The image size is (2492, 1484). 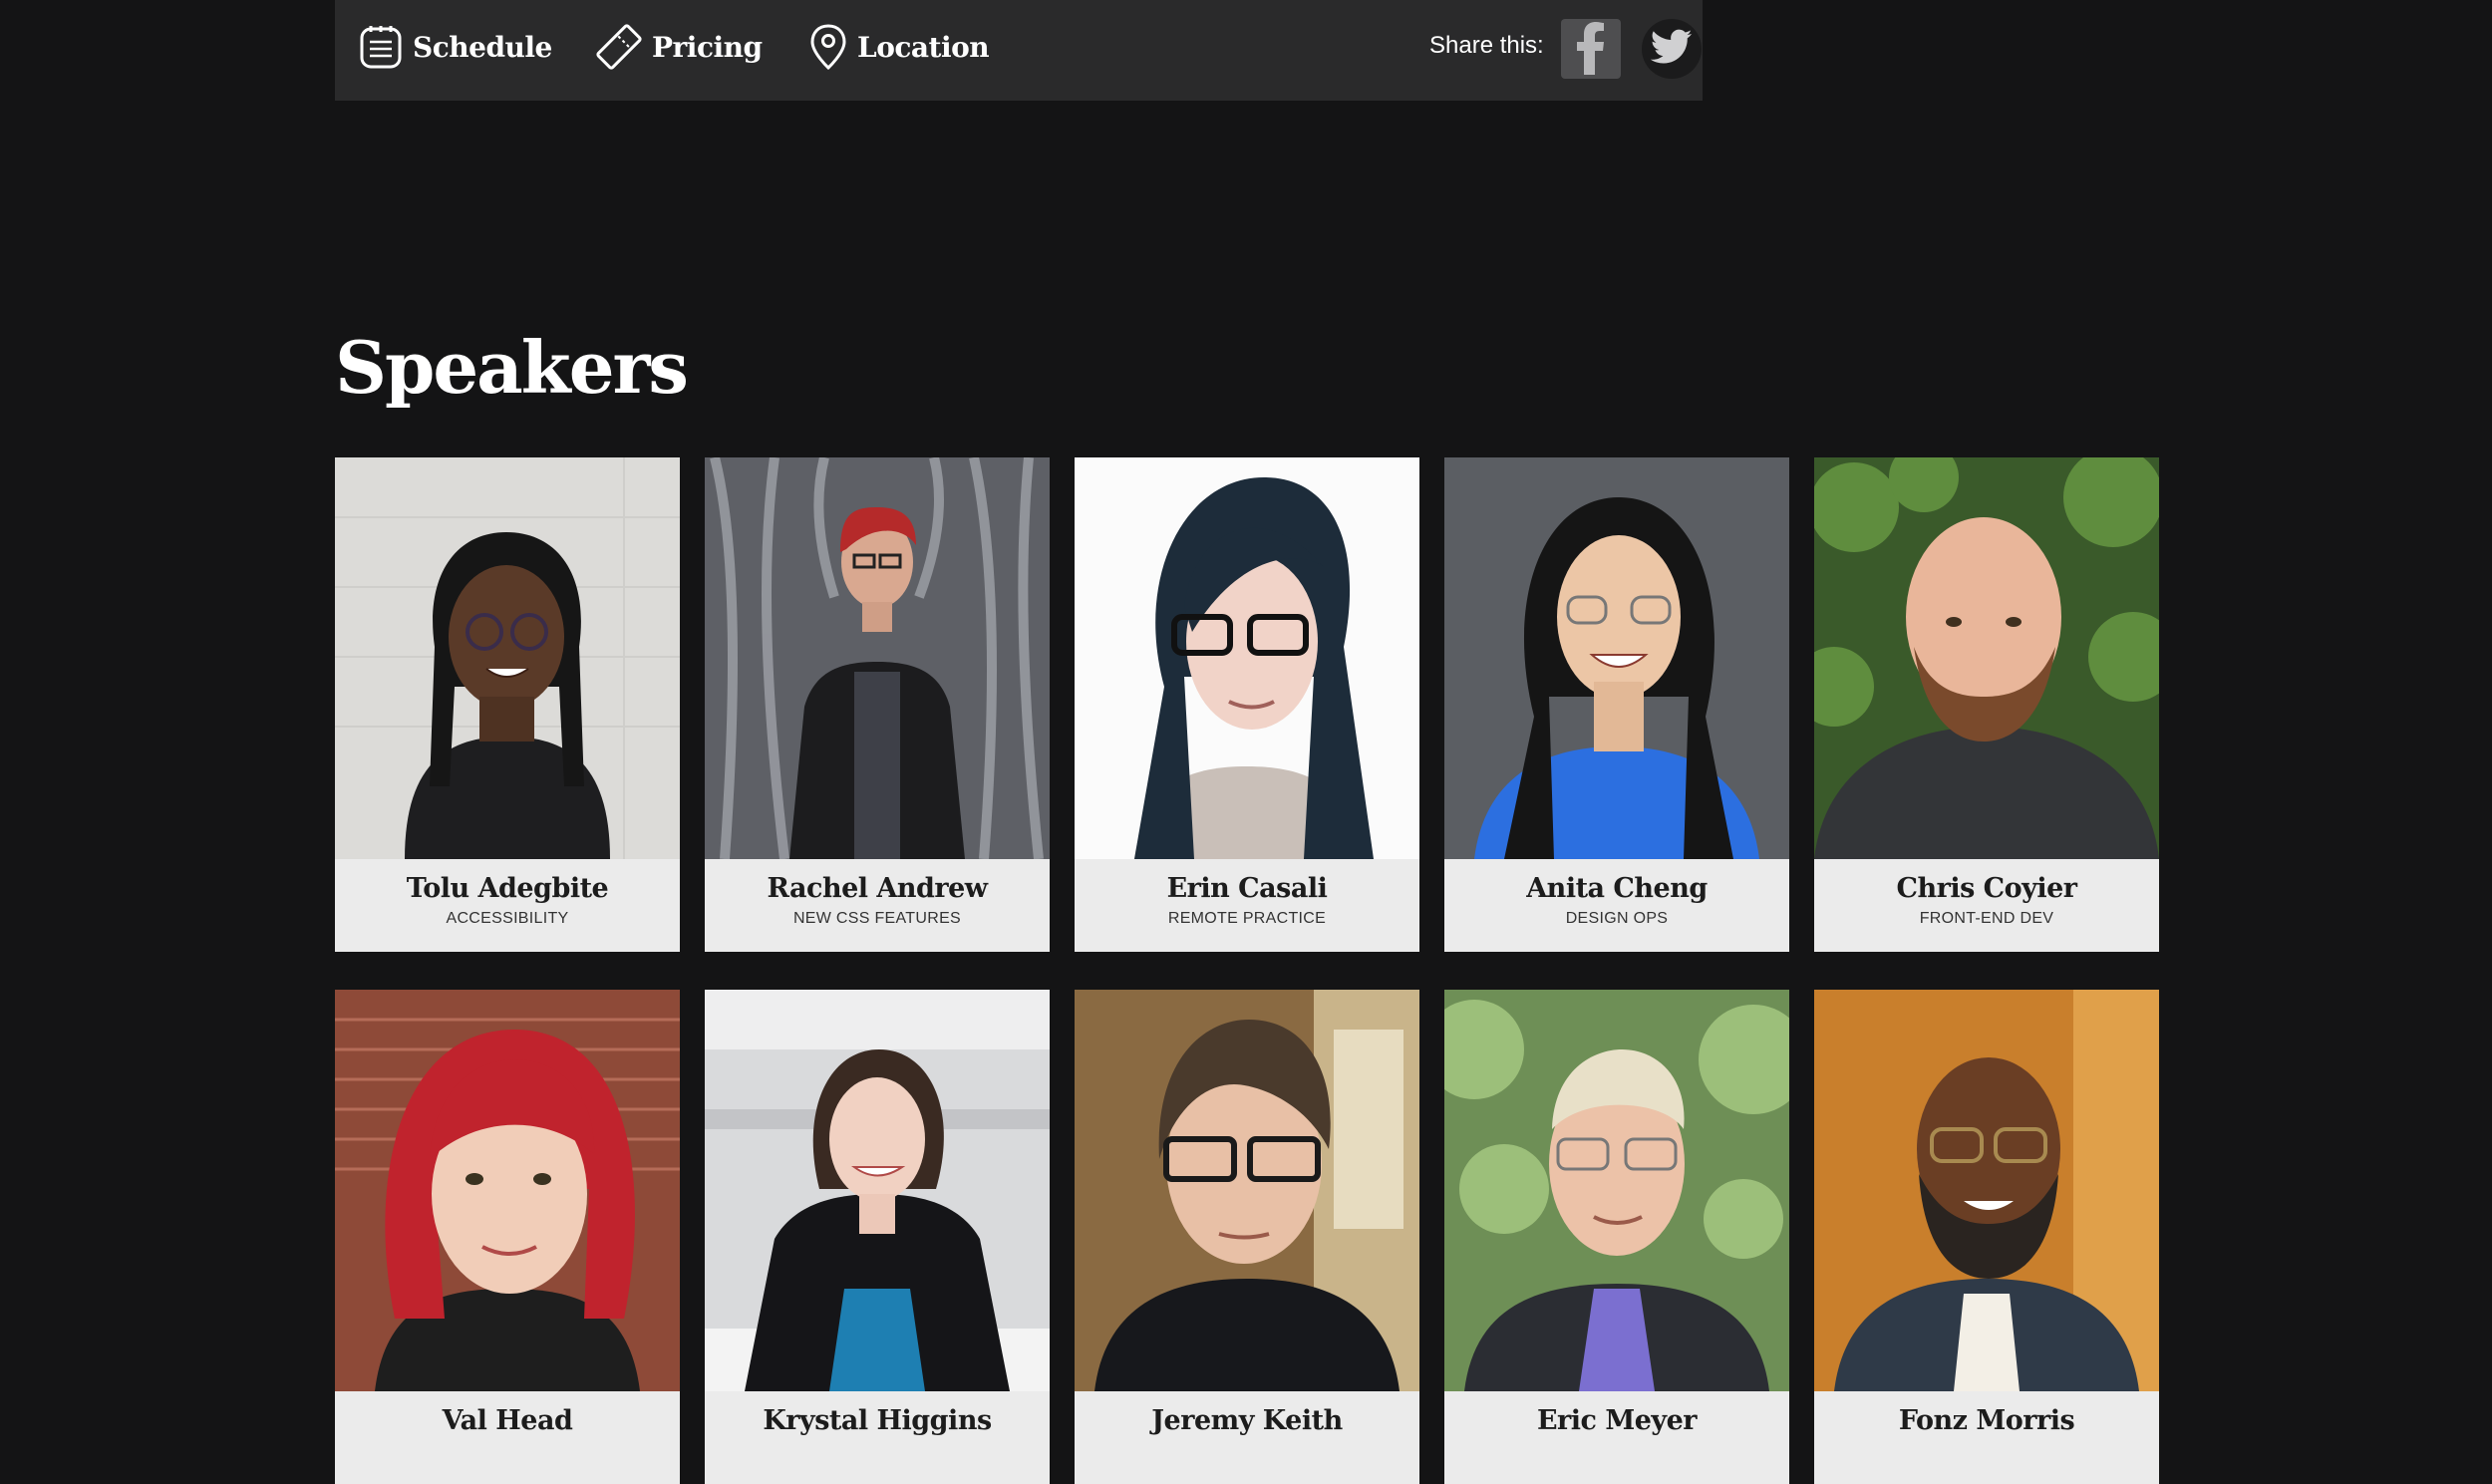 I want to click on speaker-caption: Krystal Higgins, so click(x=877, y=1437).